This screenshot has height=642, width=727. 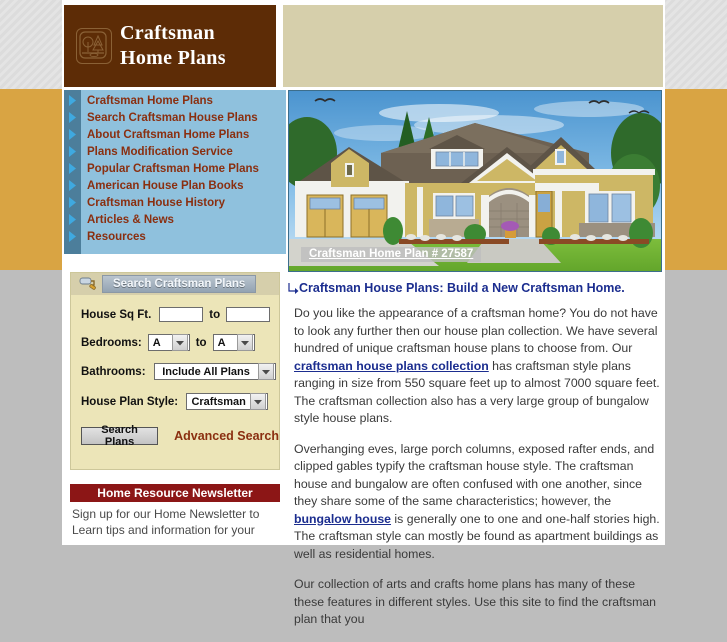 I want to click on bathrooms-select: Include All Plans, so click(x=214, y=371).